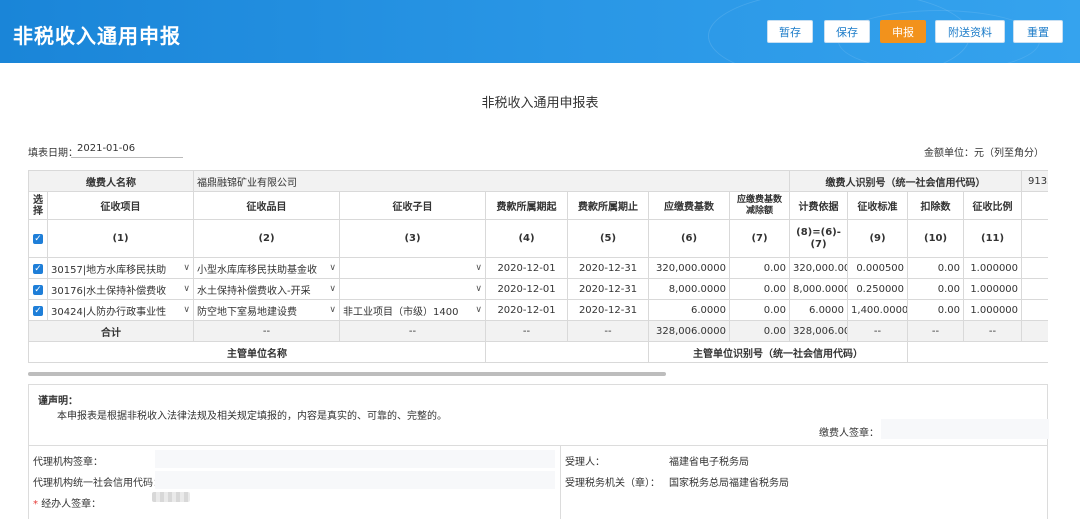 The image size is (1080, 519). I want to click on project-select: 30157|地方水库移民扶助 ∨, so click(120, 268).